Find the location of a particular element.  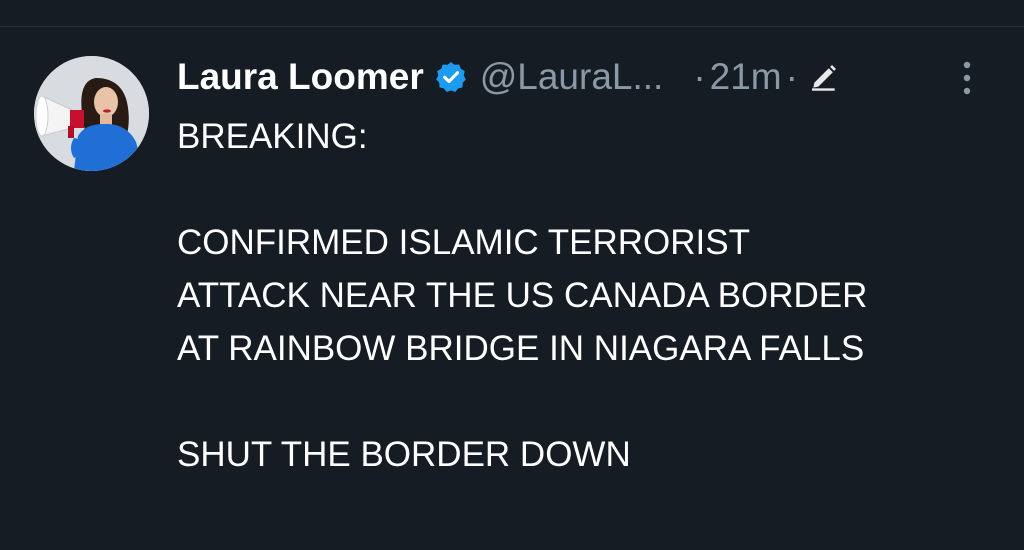

post-line: BREAKING: is located at coordinates (272, 136).